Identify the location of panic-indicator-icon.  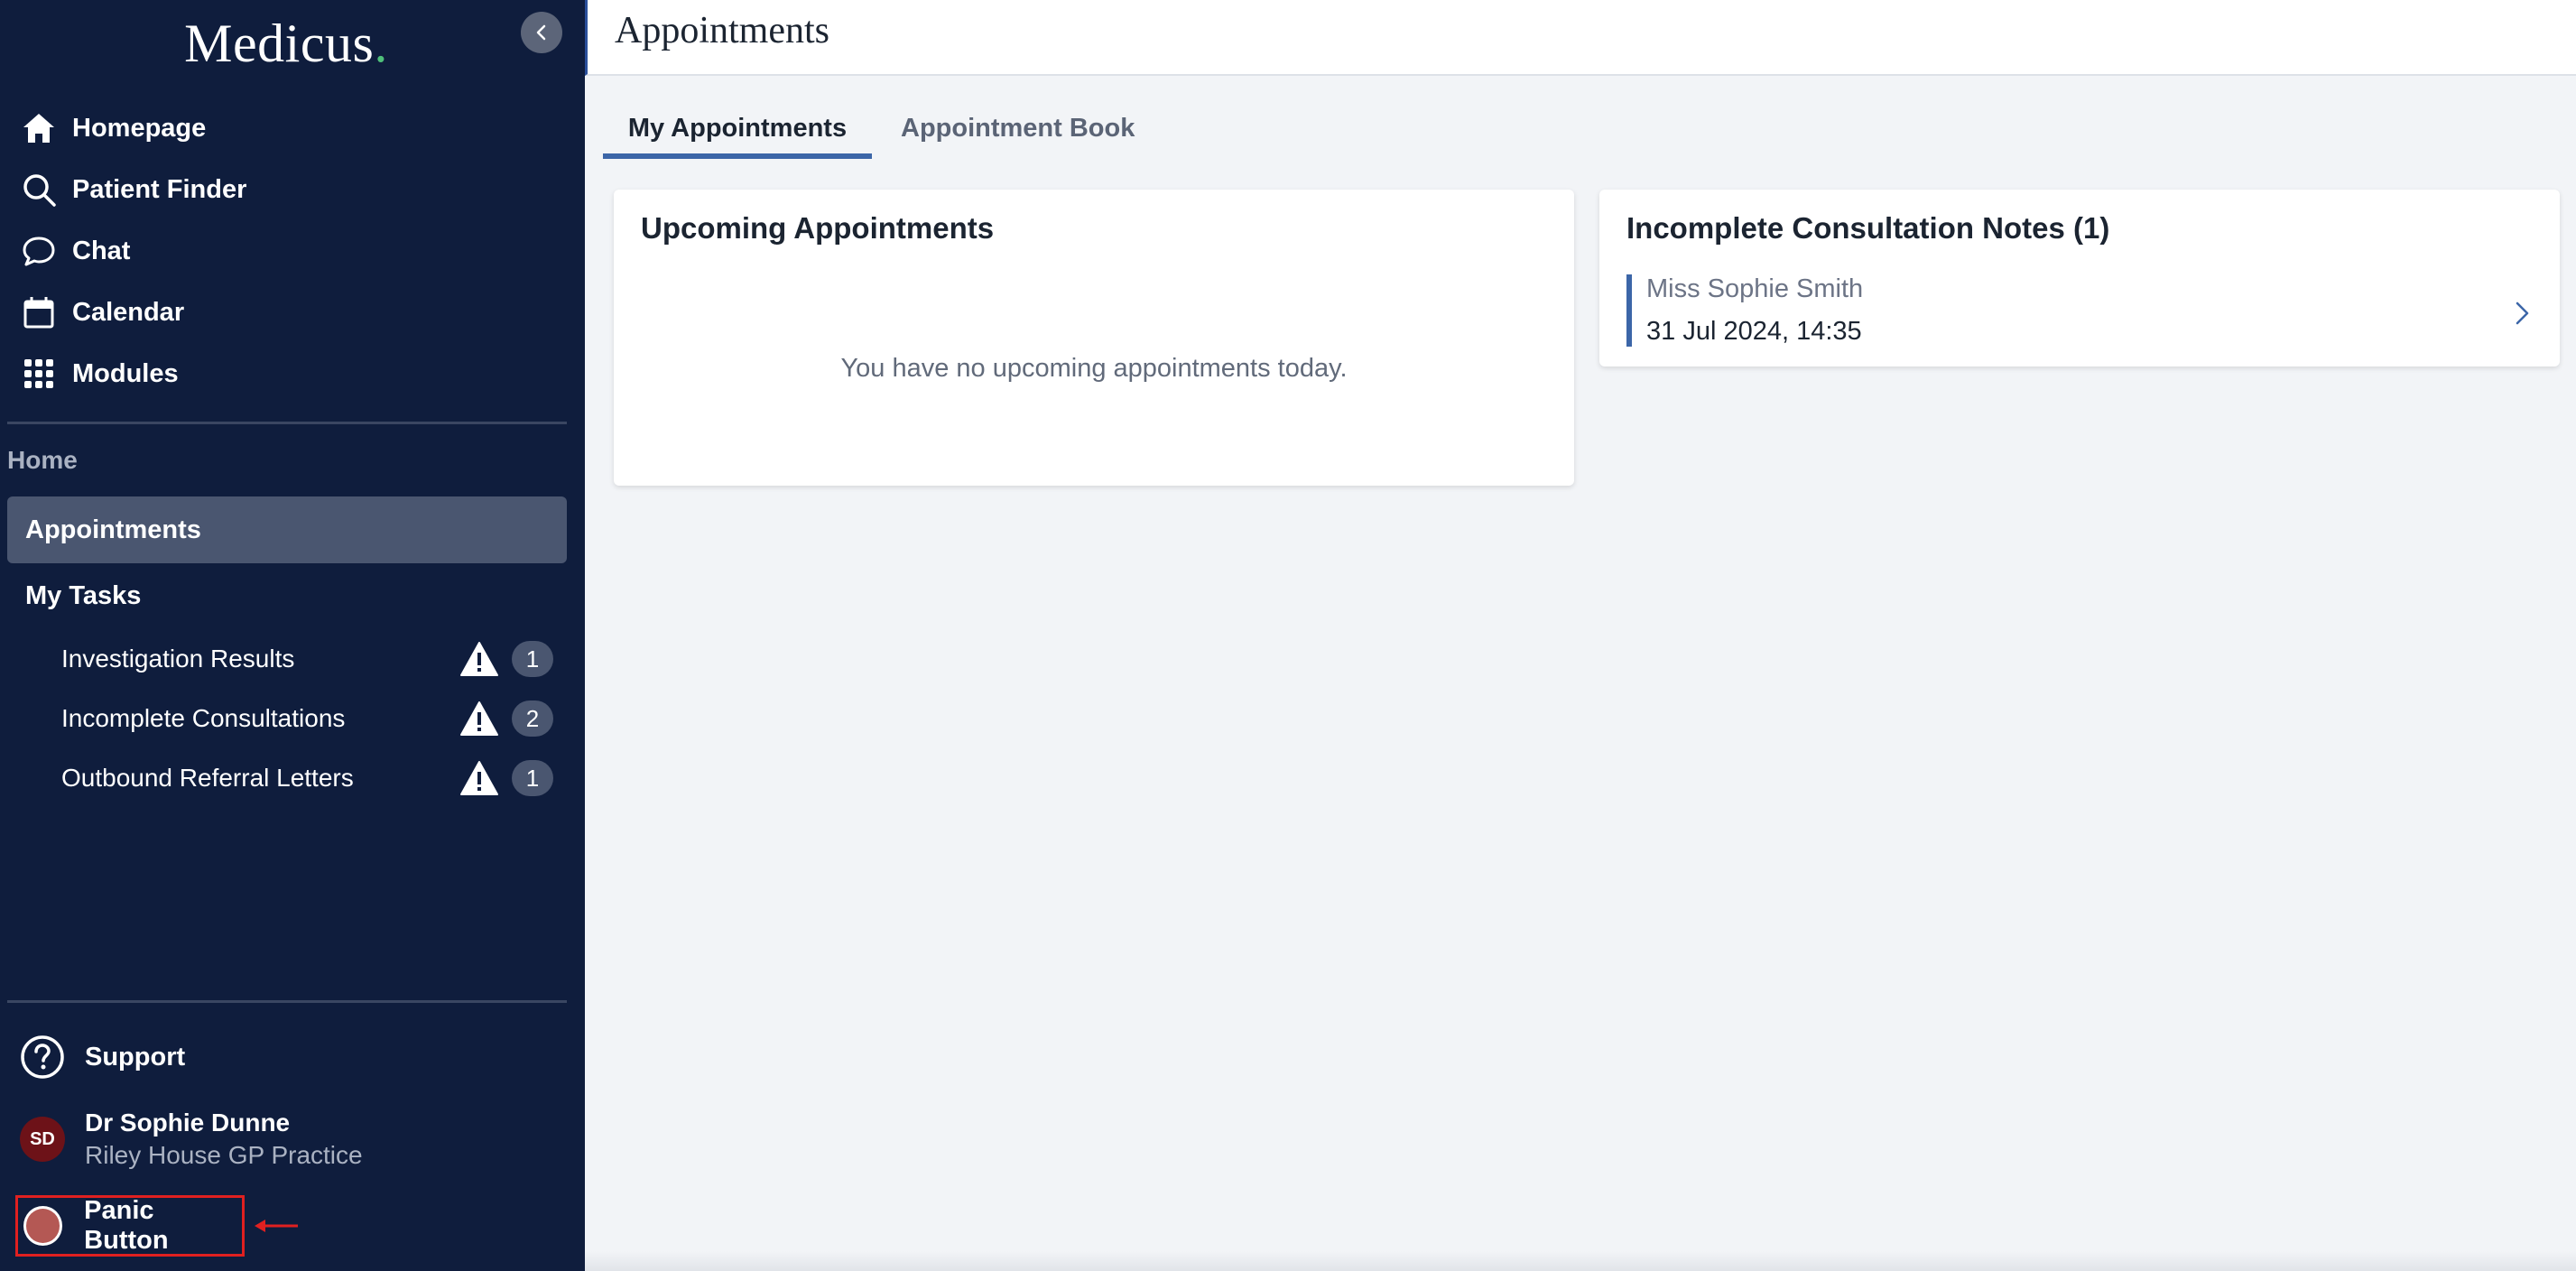
(43, 1226).